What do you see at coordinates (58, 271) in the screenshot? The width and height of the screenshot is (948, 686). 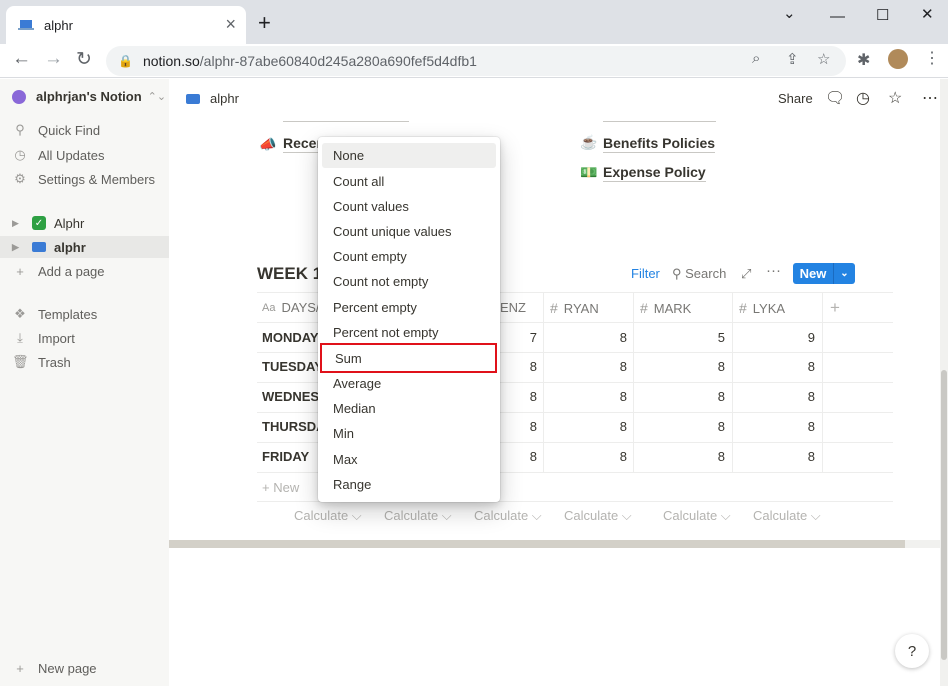 I see `sidebar-item-add-page: + Add a page` at bounding box center [58, 271].